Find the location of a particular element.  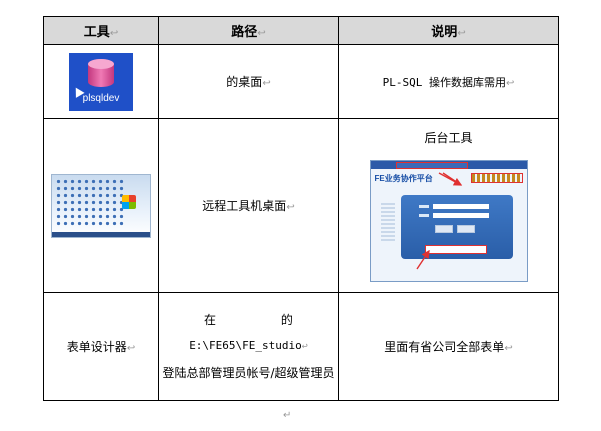

description-cell: 里面有省公司全部表单↩ is located at coordinates (448, 346).